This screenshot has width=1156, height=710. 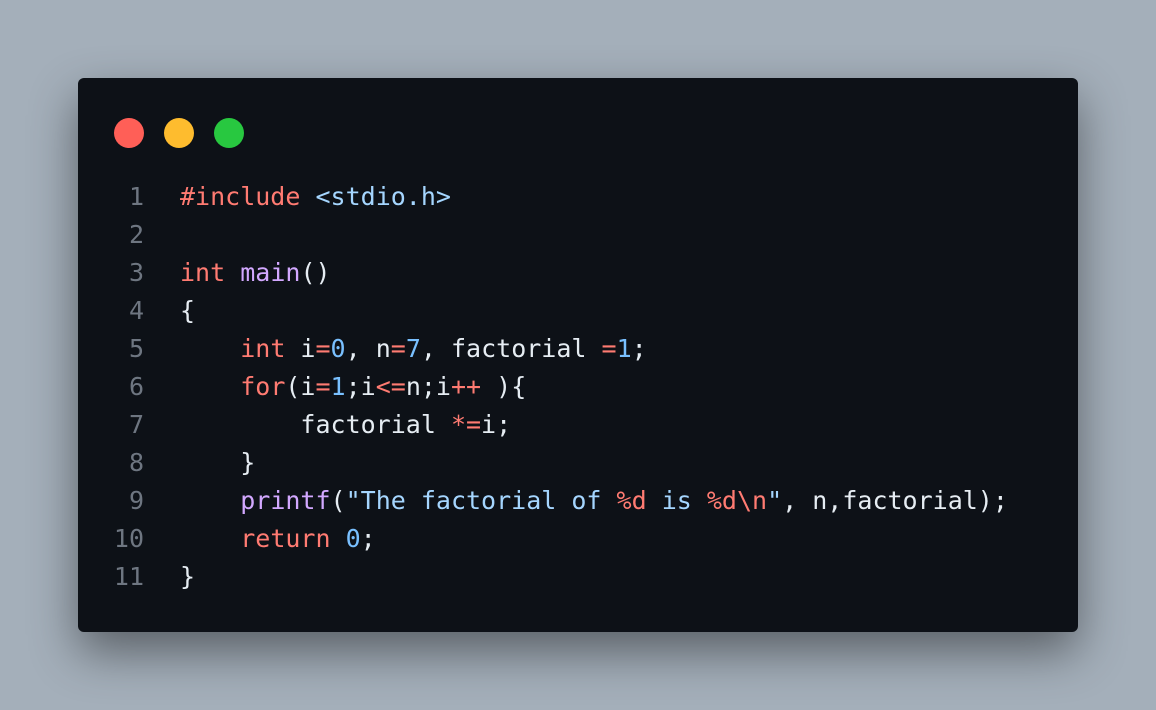 What do you see at coordinates (128, 538) in the screenshot?
I see `line-number: 10` at bounding box center [128, 538].